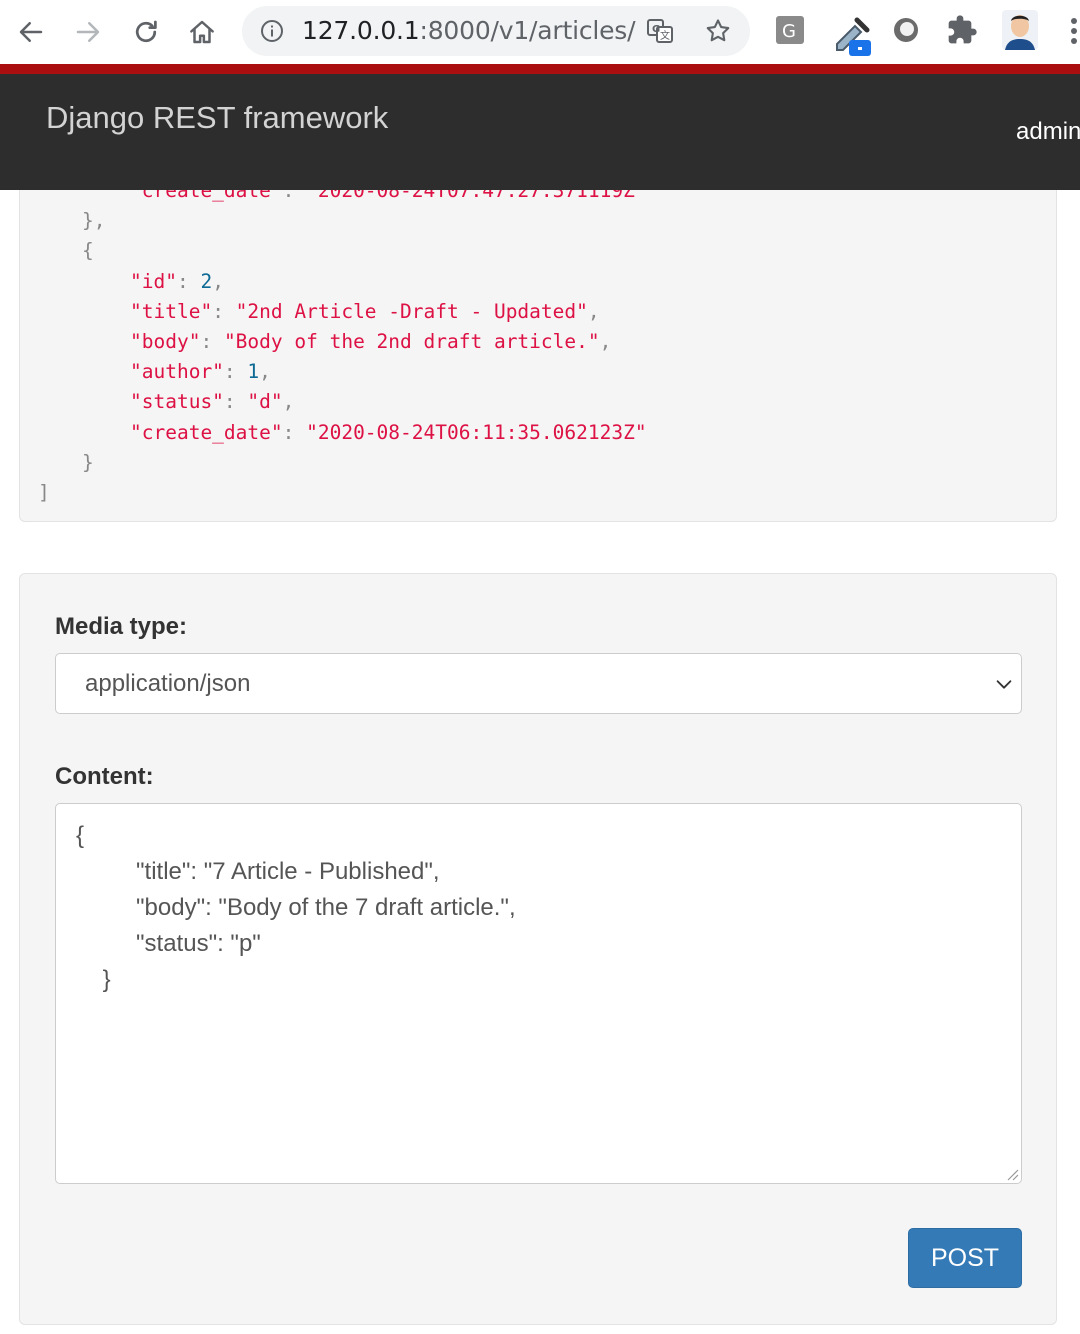 This screenshot has width=1080, height=1334. I want to click on json-token: "Body of the 2nd draft article.", so click(411, 341).